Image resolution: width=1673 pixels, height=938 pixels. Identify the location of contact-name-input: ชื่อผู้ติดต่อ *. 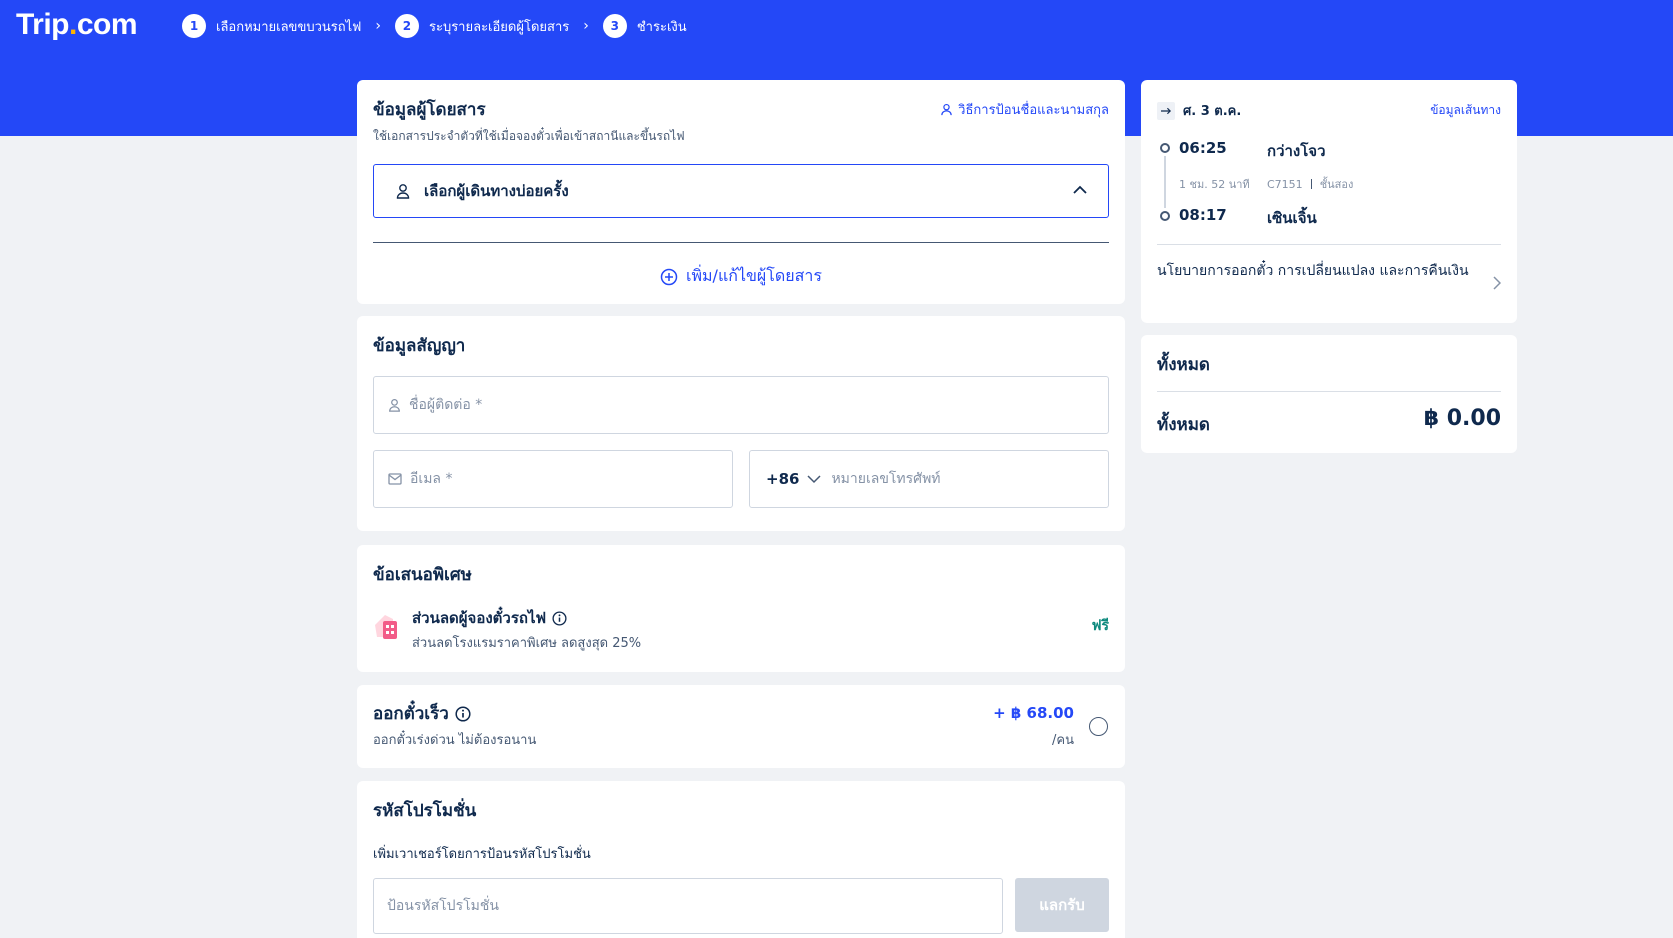
(741, 405).